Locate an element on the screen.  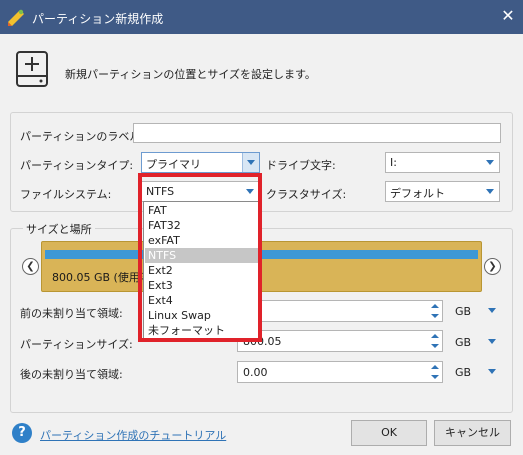
highlight-frame is located at coordinates (200, 257).